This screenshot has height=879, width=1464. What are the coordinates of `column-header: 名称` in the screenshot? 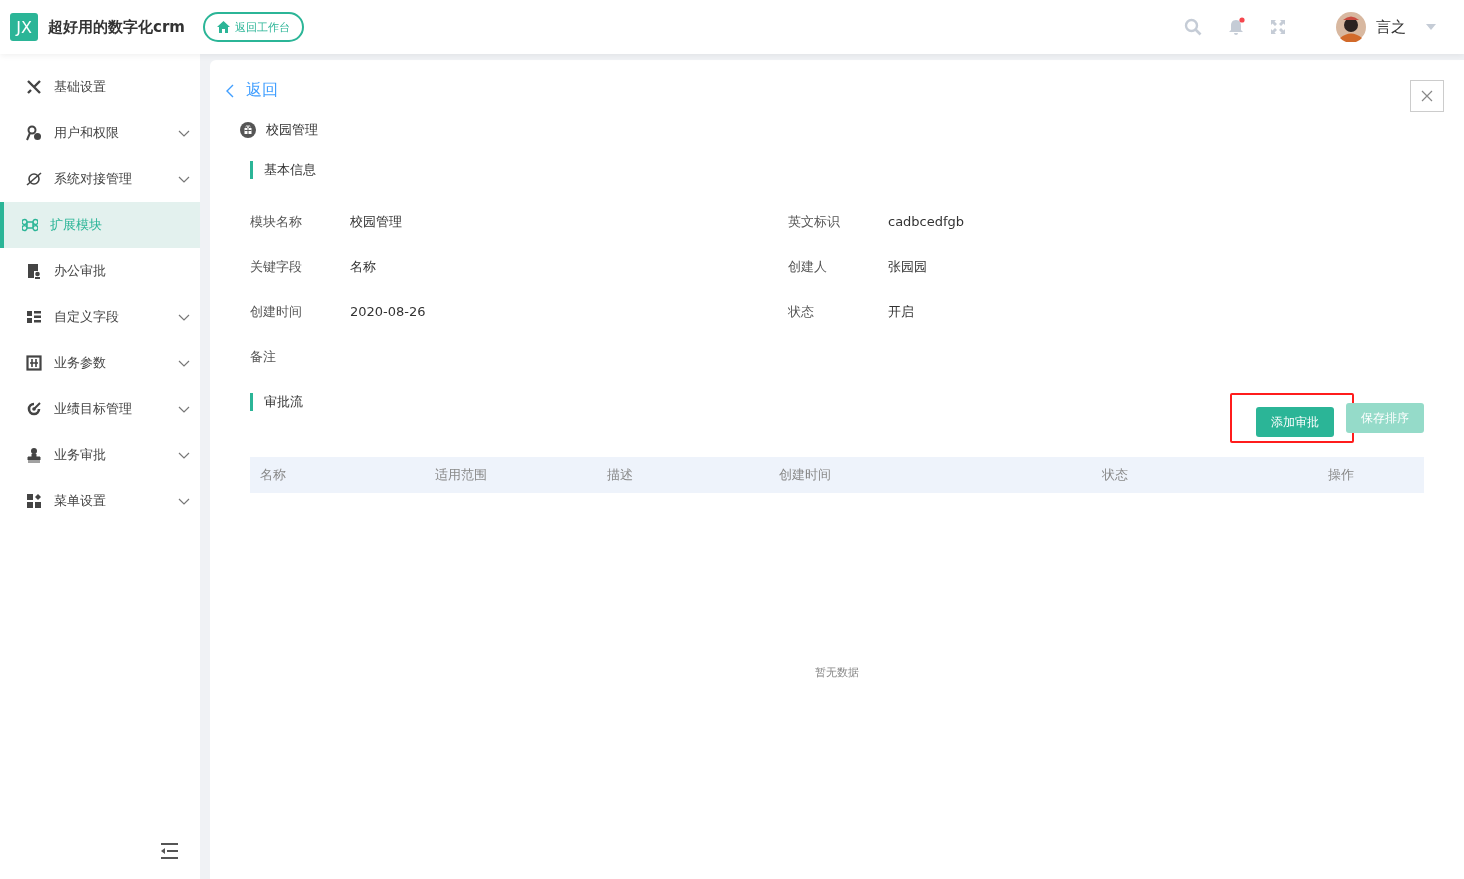 It's located at (273, 475).